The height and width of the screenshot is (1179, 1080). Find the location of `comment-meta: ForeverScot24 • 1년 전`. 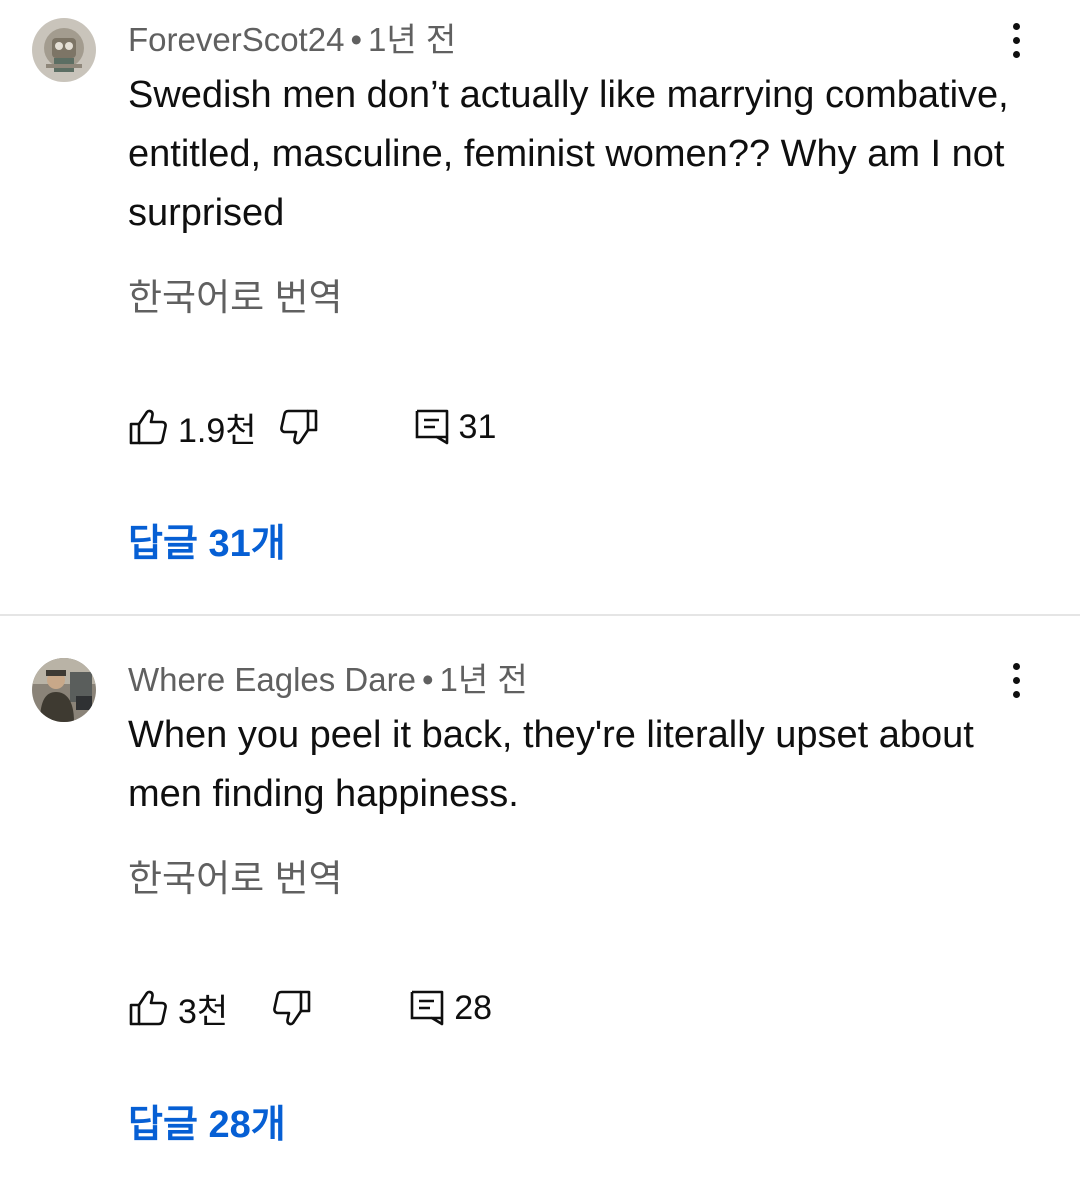

comment-meta: ForeverScot24 • 1년 전 is located at coordinates (292, 40).